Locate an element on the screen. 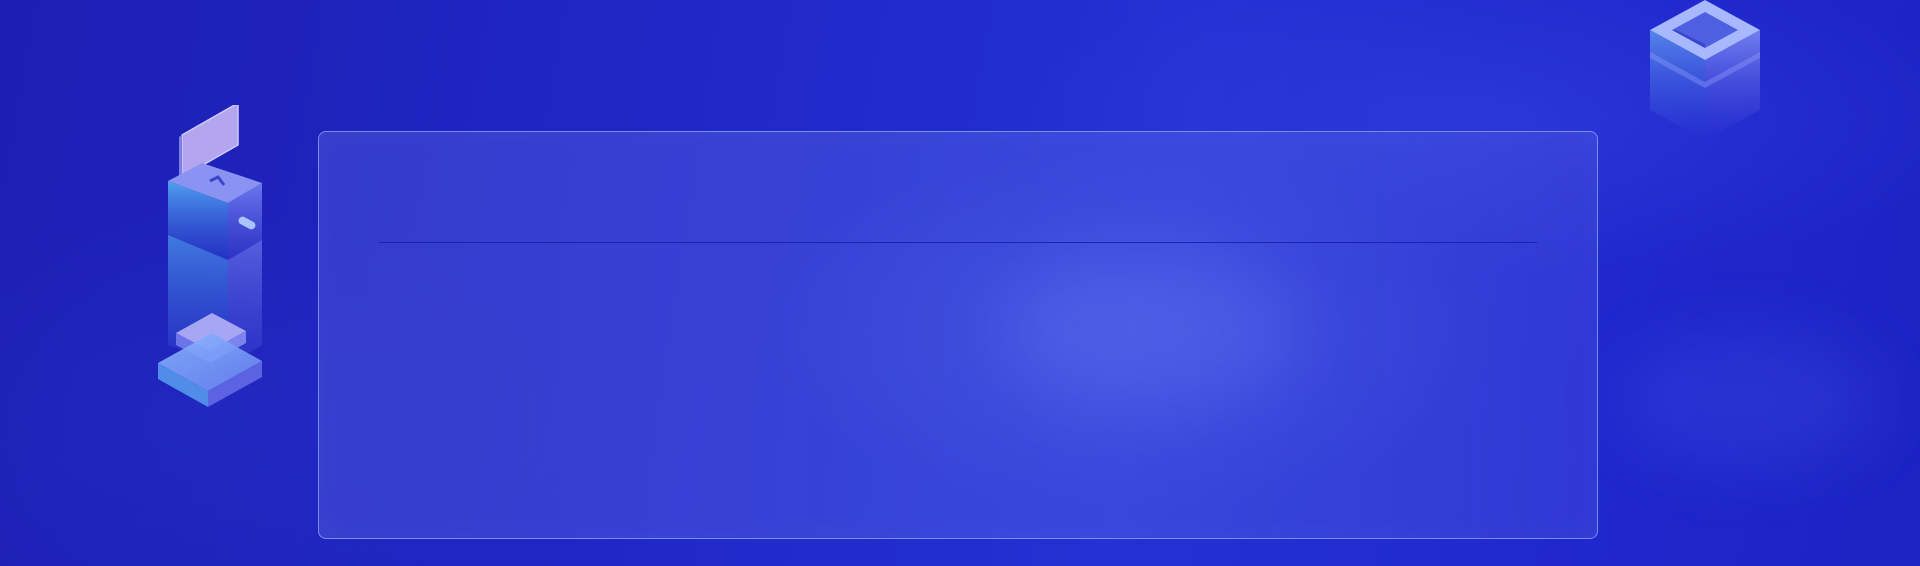 Image resolution: width=1920 pixels, height=566 pixels. isometric-box-icon is located at coordinates (1705, 70).